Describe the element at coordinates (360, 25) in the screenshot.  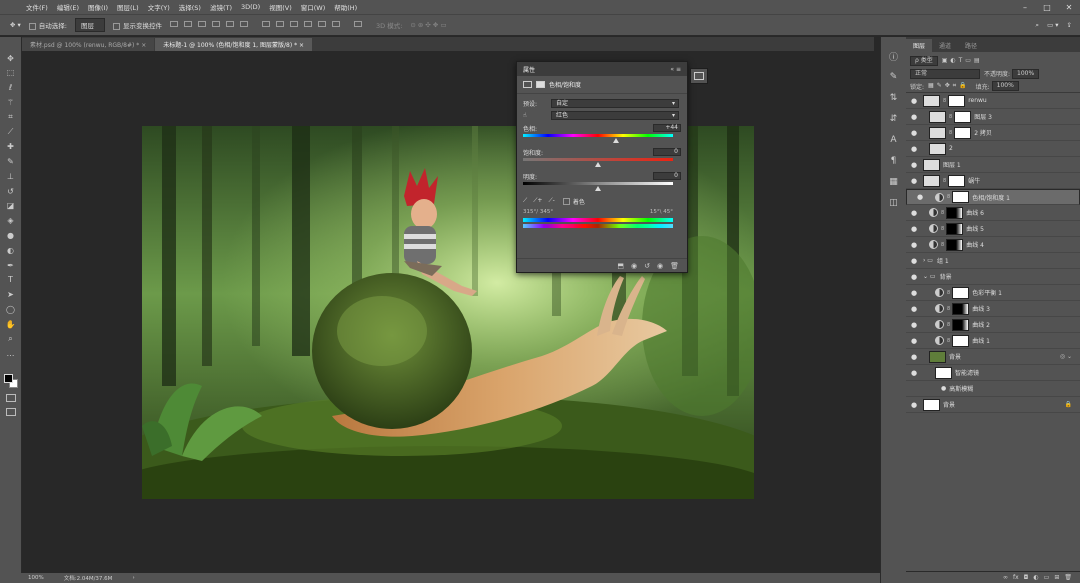
I see `auto-align-icon` at that location.